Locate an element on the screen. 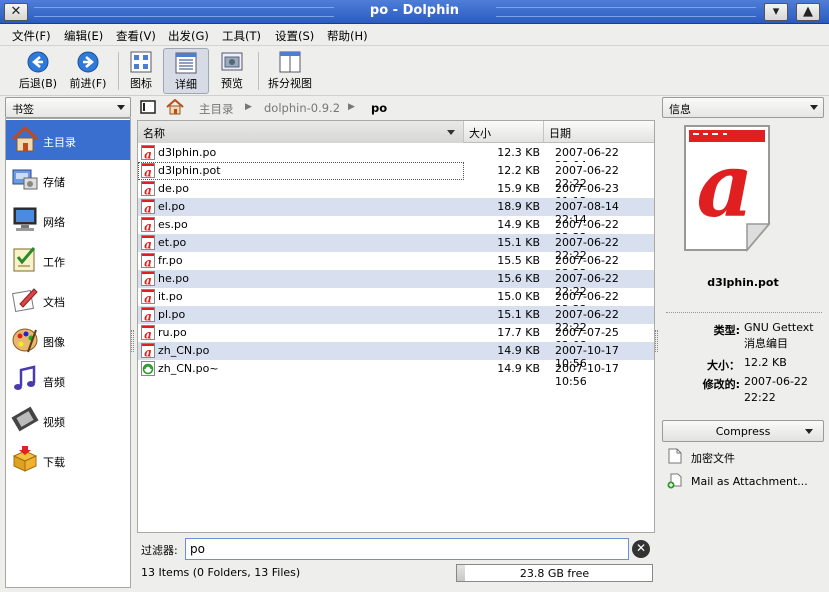 Image resolution: width=829 pixels, height=592 pixels. file-size: 12.3 KB is located at coordinates (518, 152).